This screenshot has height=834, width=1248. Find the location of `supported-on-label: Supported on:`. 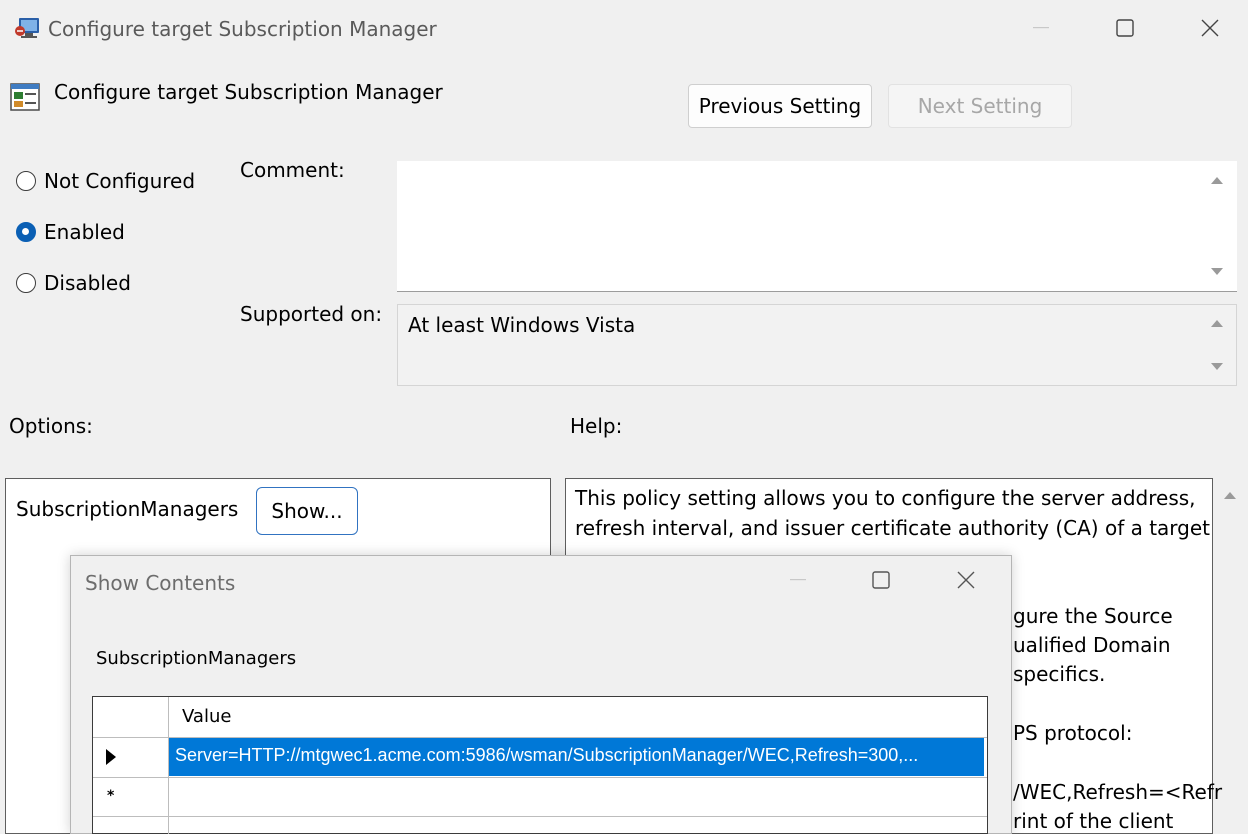

supported-on-label: Supported on: is located at coordinates (311, 314).